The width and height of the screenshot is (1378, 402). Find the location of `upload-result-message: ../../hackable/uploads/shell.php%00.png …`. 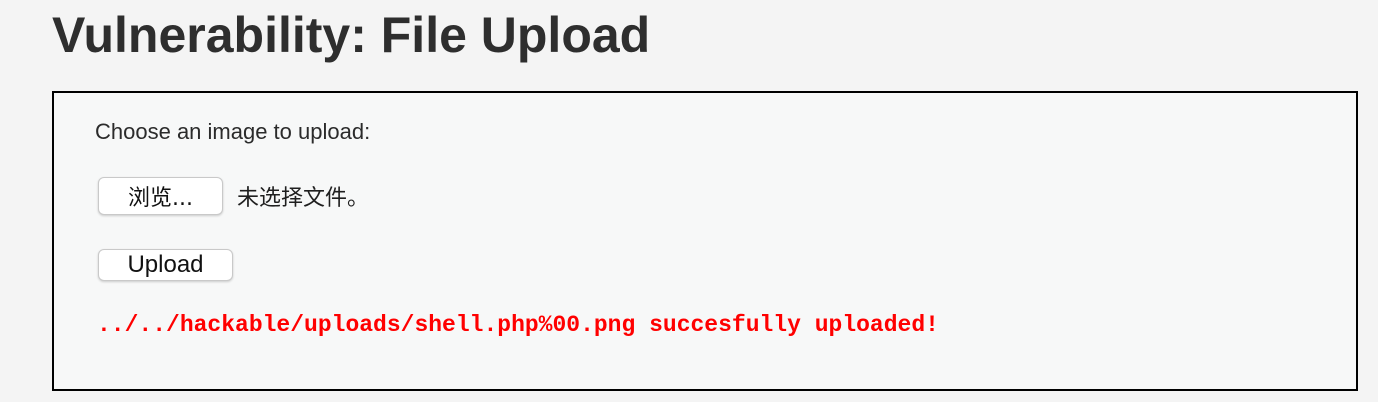

upload-result-message: ../../hackable/uploads/shell.php%00.png … is located at coordinates (518, 325).